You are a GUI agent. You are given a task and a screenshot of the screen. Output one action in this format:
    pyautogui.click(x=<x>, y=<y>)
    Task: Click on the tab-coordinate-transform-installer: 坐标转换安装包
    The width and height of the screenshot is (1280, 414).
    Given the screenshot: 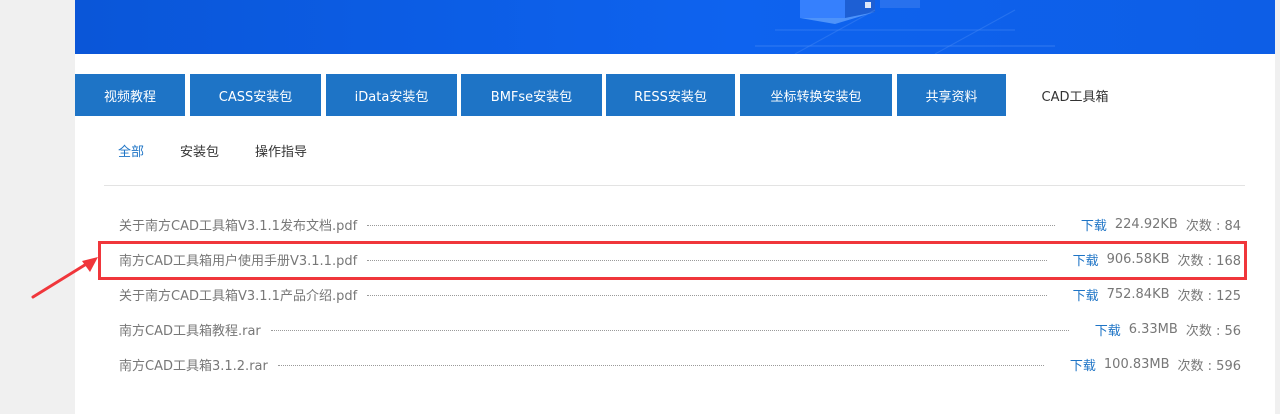 What is the action you would take?
    pyautogui.click(x=816, y=95)
    